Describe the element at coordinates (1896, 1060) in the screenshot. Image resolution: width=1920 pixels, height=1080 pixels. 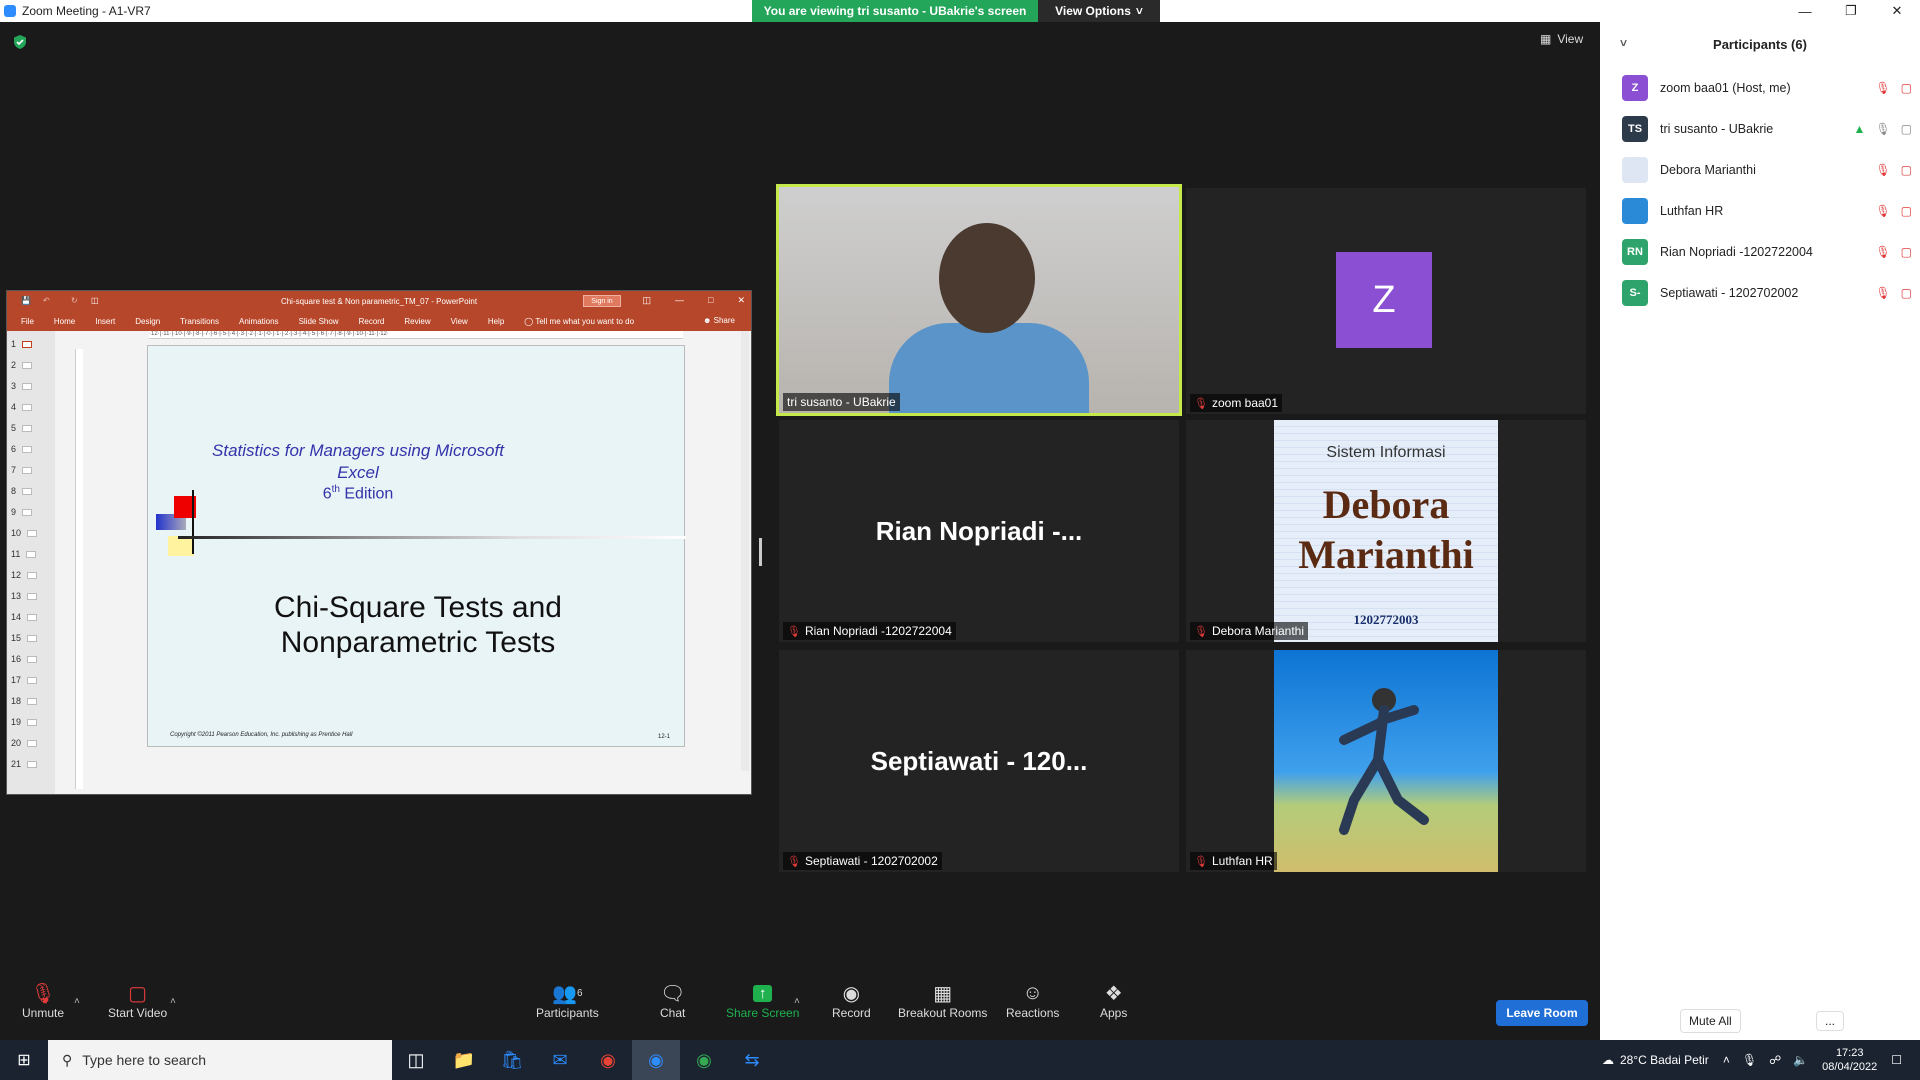
I see `notifications-icon: ☐` at that location.